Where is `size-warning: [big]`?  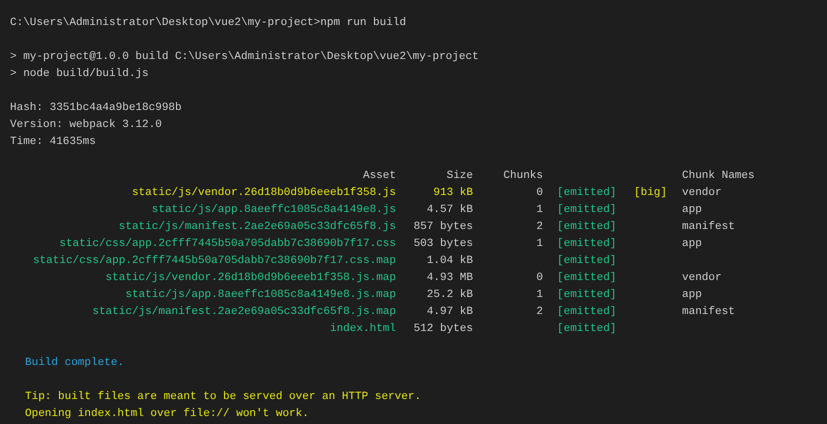 size-warning: [big] is located at coordinates (651, 193).